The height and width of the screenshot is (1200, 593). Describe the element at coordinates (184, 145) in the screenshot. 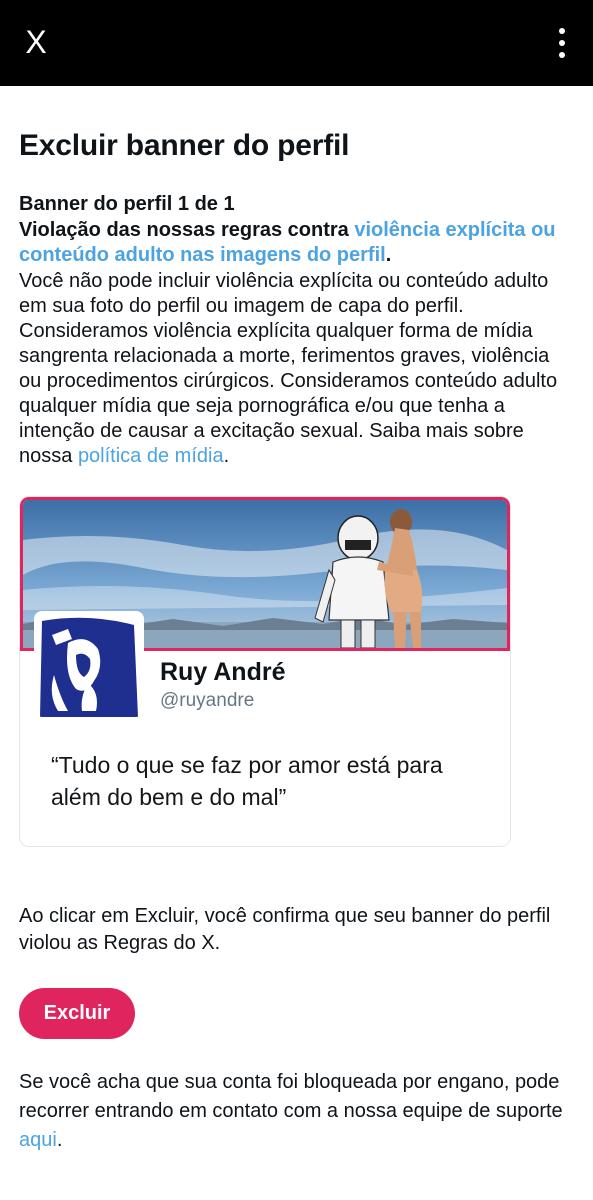

I see `page-title: Excluir banner do perfil` at that location.